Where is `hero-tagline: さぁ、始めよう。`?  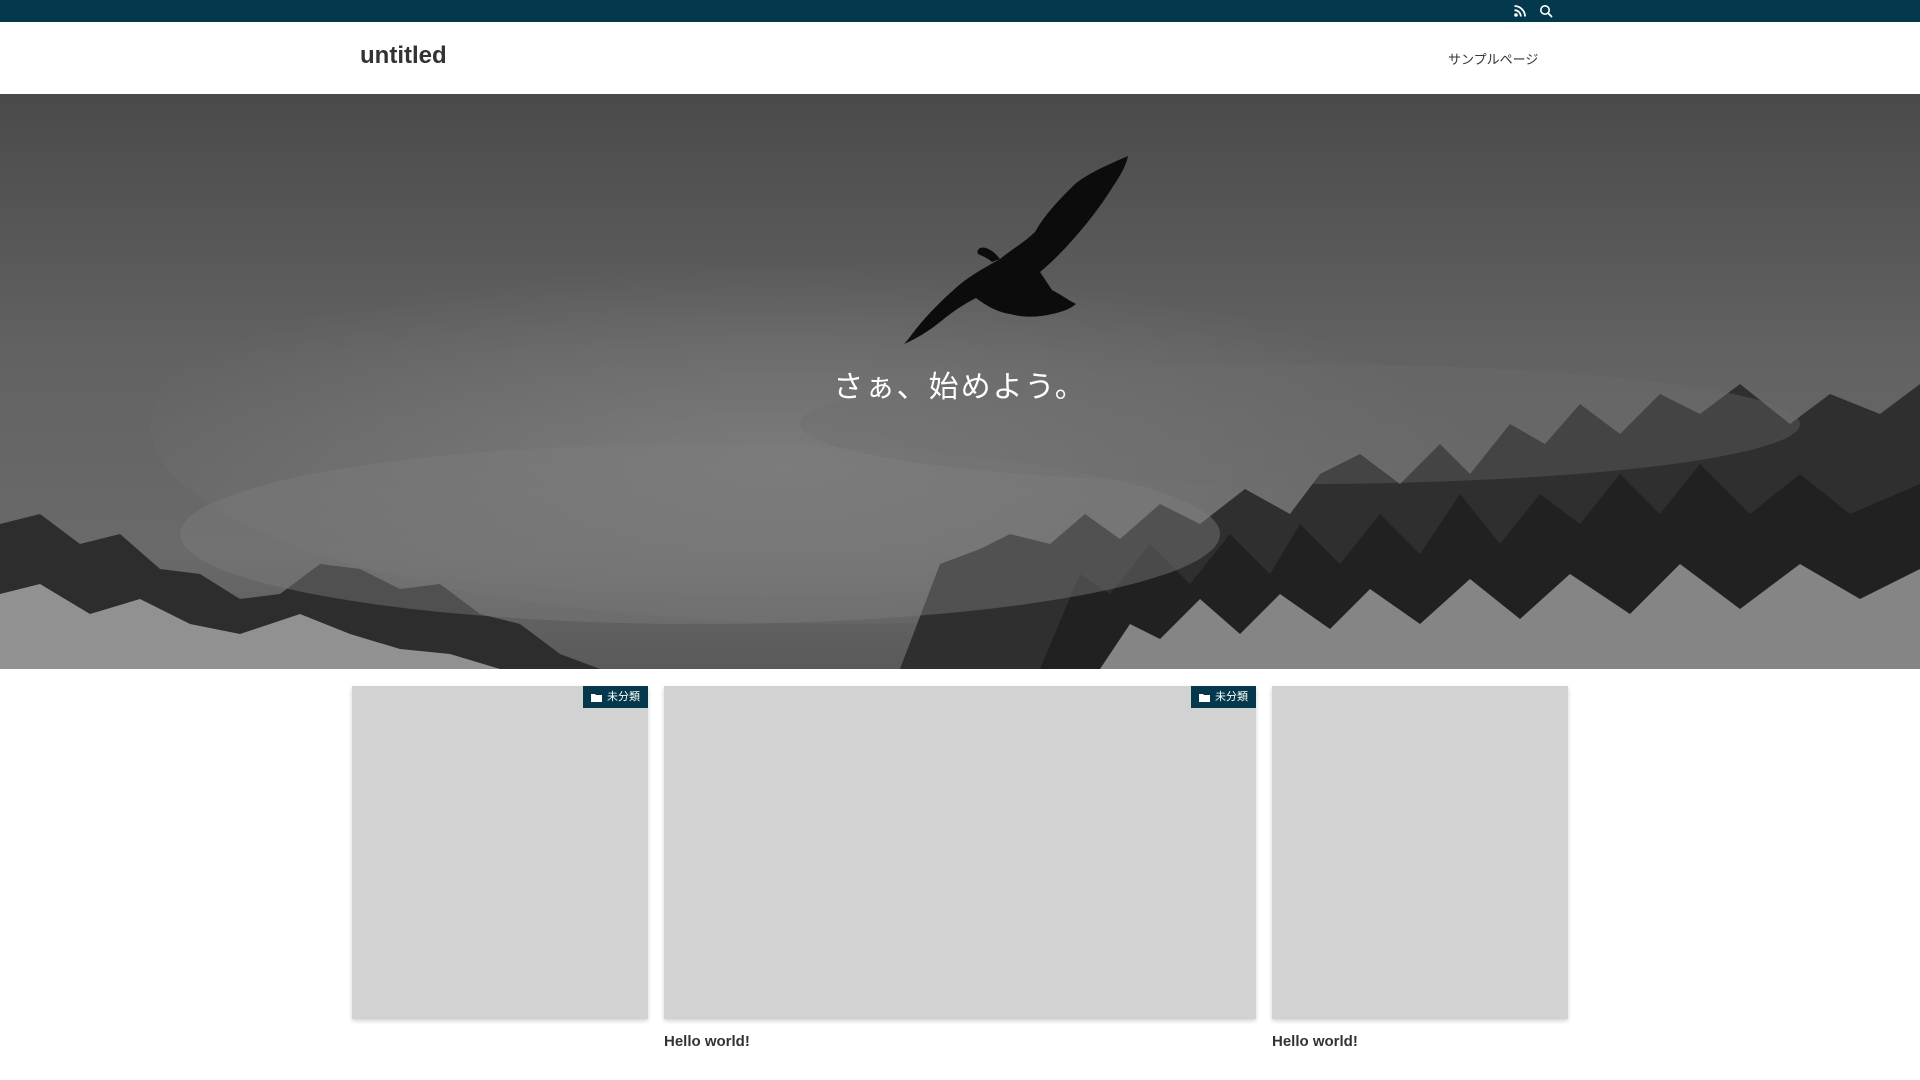
hero-tagline: さぁ、始めよう。 is located at coordinates (960, 387).